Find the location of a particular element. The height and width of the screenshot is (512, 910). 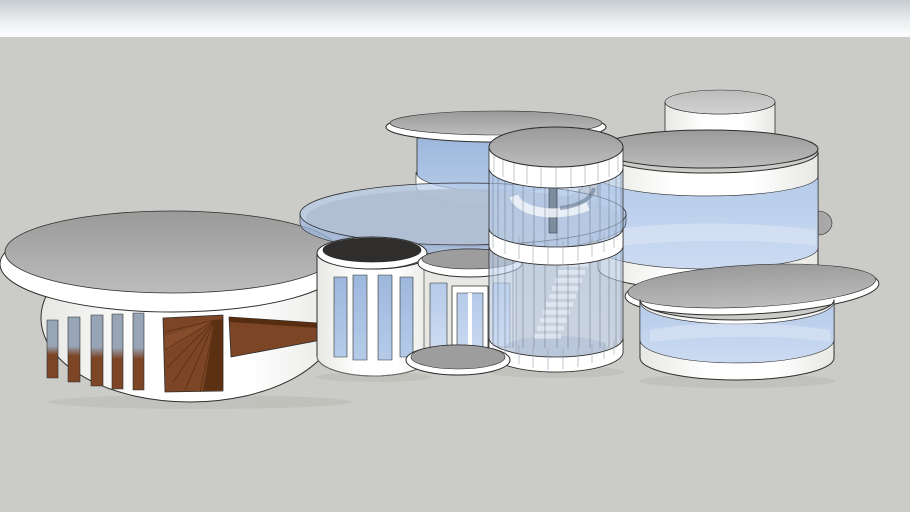

entry-step-top is located at coordinates (458, 357).